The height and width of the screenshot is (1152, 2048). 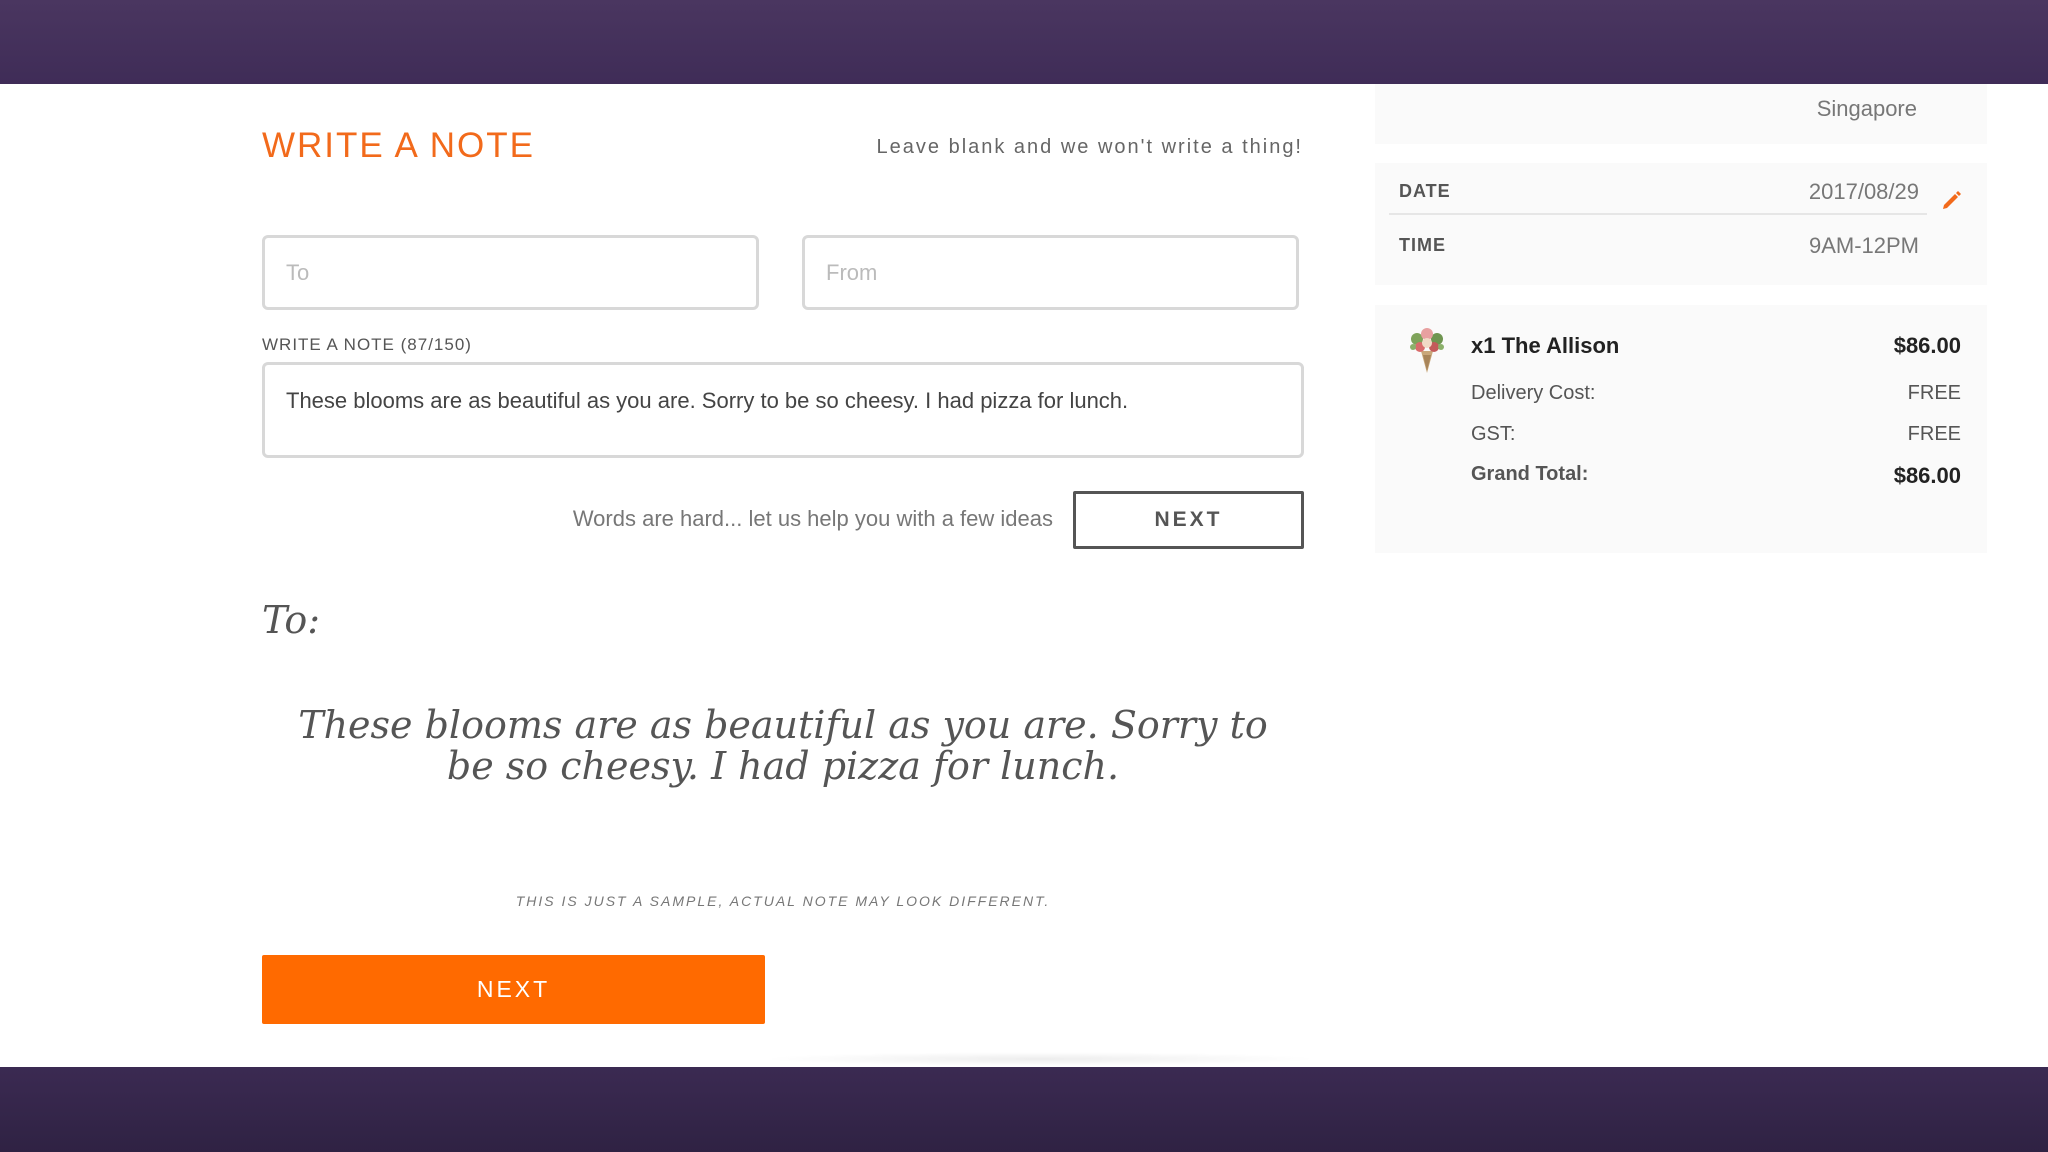 I want to click on note-hint-text: Leave blank and we won't write a thing!, so click(x=1089, y=147).